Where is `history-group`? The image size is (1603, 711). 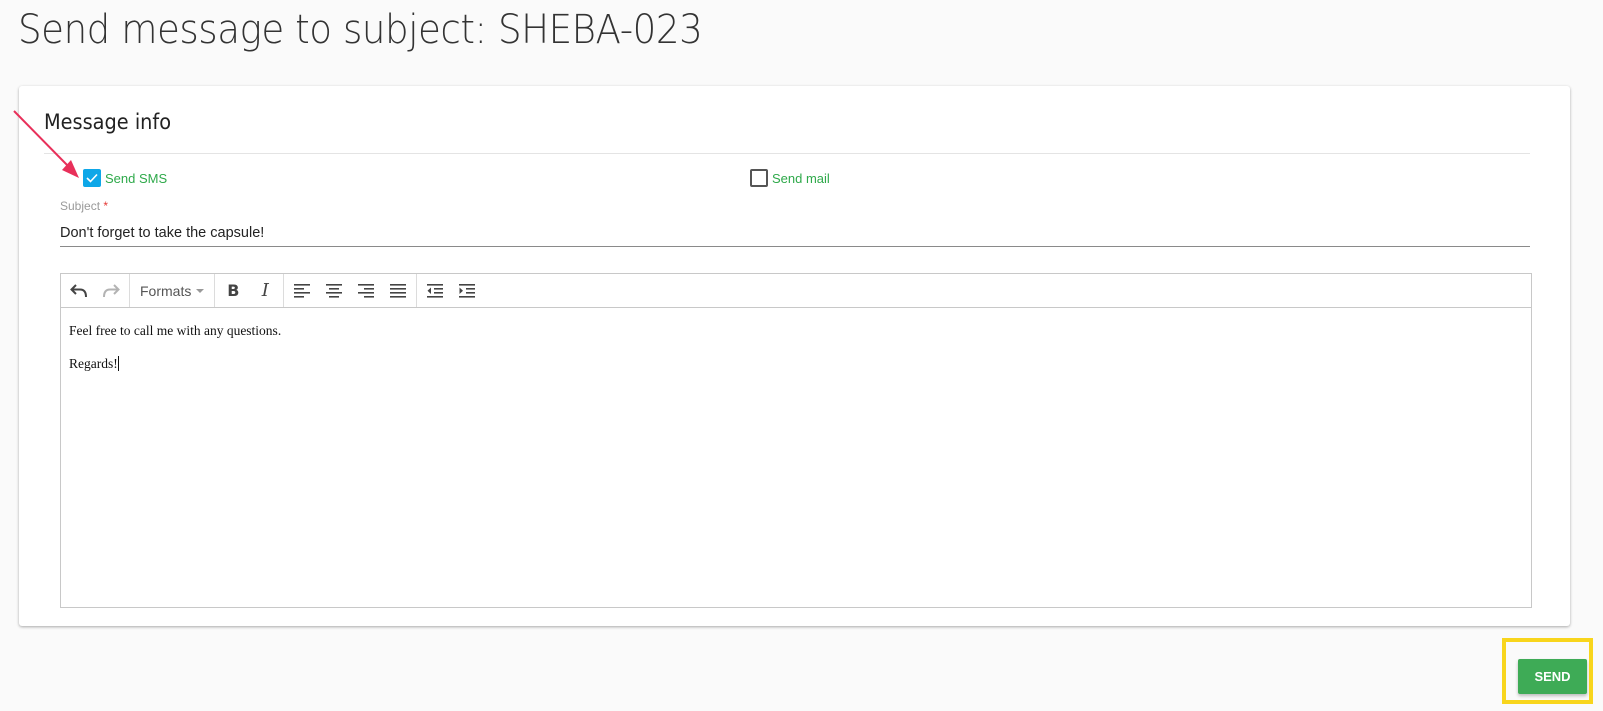 history-group is located at coordinates (95, 290).